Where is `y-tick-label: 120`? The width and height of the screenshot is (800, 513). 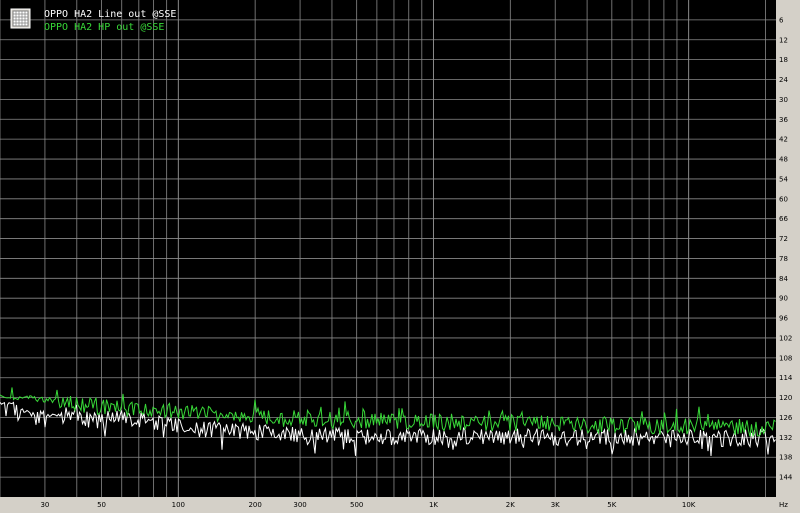
y-tick-label: 120 is located at coordinates (785, 398).